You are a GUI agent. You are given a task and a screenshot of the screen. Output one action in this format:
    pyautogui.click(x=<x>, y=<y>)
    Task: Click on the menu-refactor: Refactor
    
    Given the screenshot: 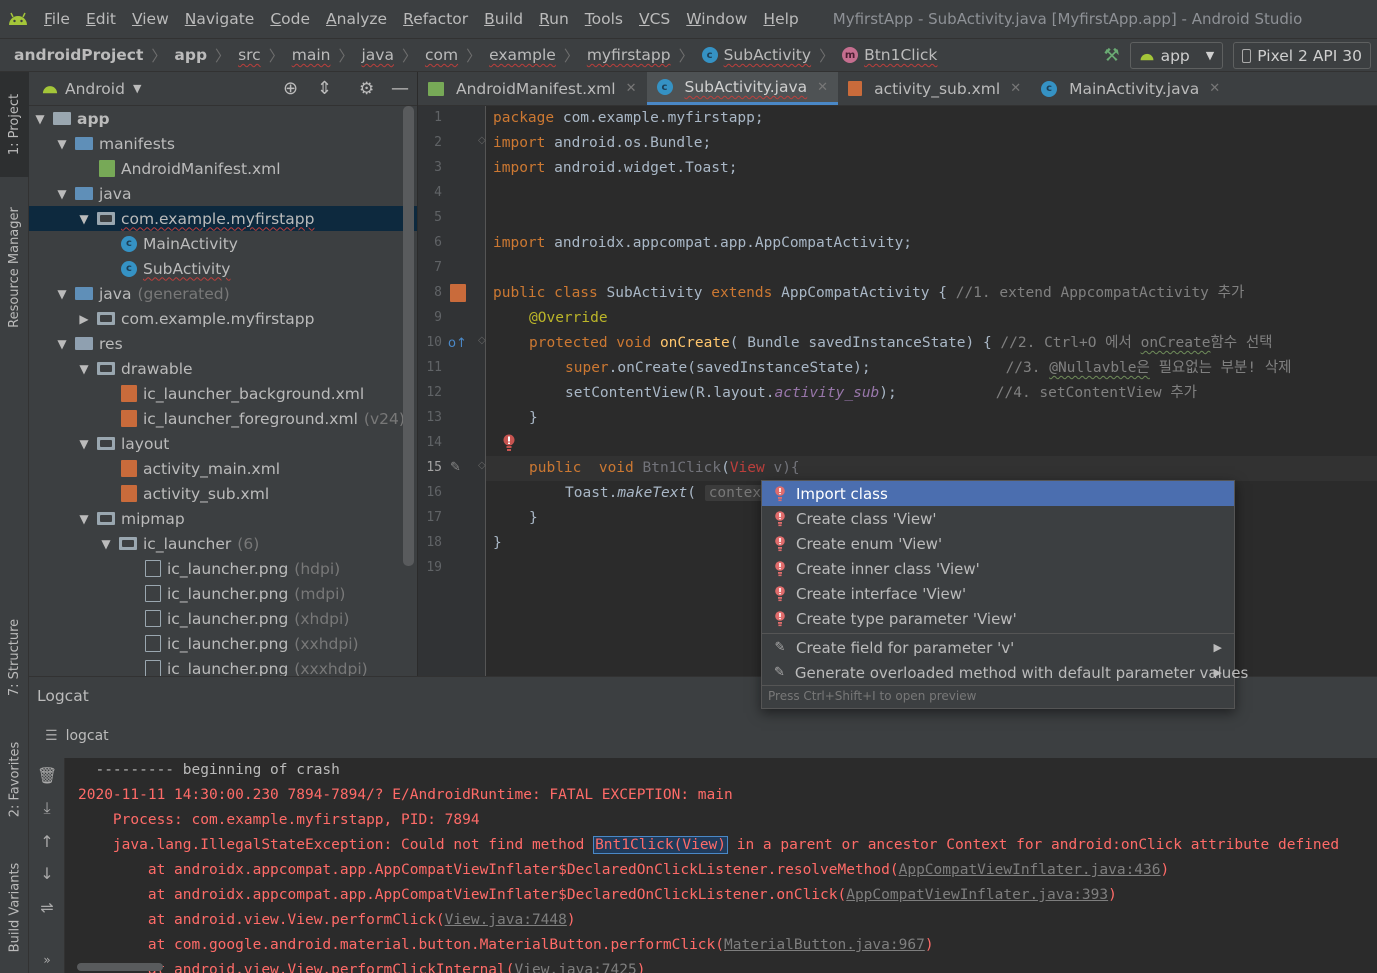 What is the action you would take?
    pyautogui.click(x=435, y=19)
    